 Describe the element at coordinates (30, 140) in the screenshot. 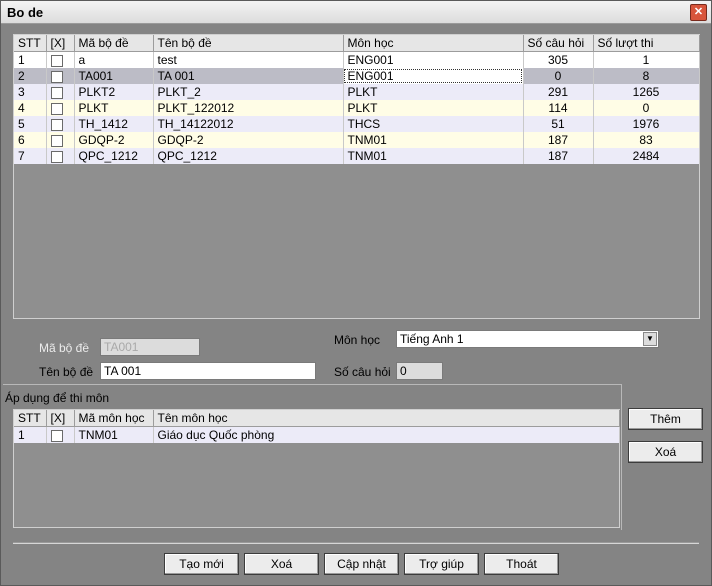

I see `cell-stt: 6` at that location.